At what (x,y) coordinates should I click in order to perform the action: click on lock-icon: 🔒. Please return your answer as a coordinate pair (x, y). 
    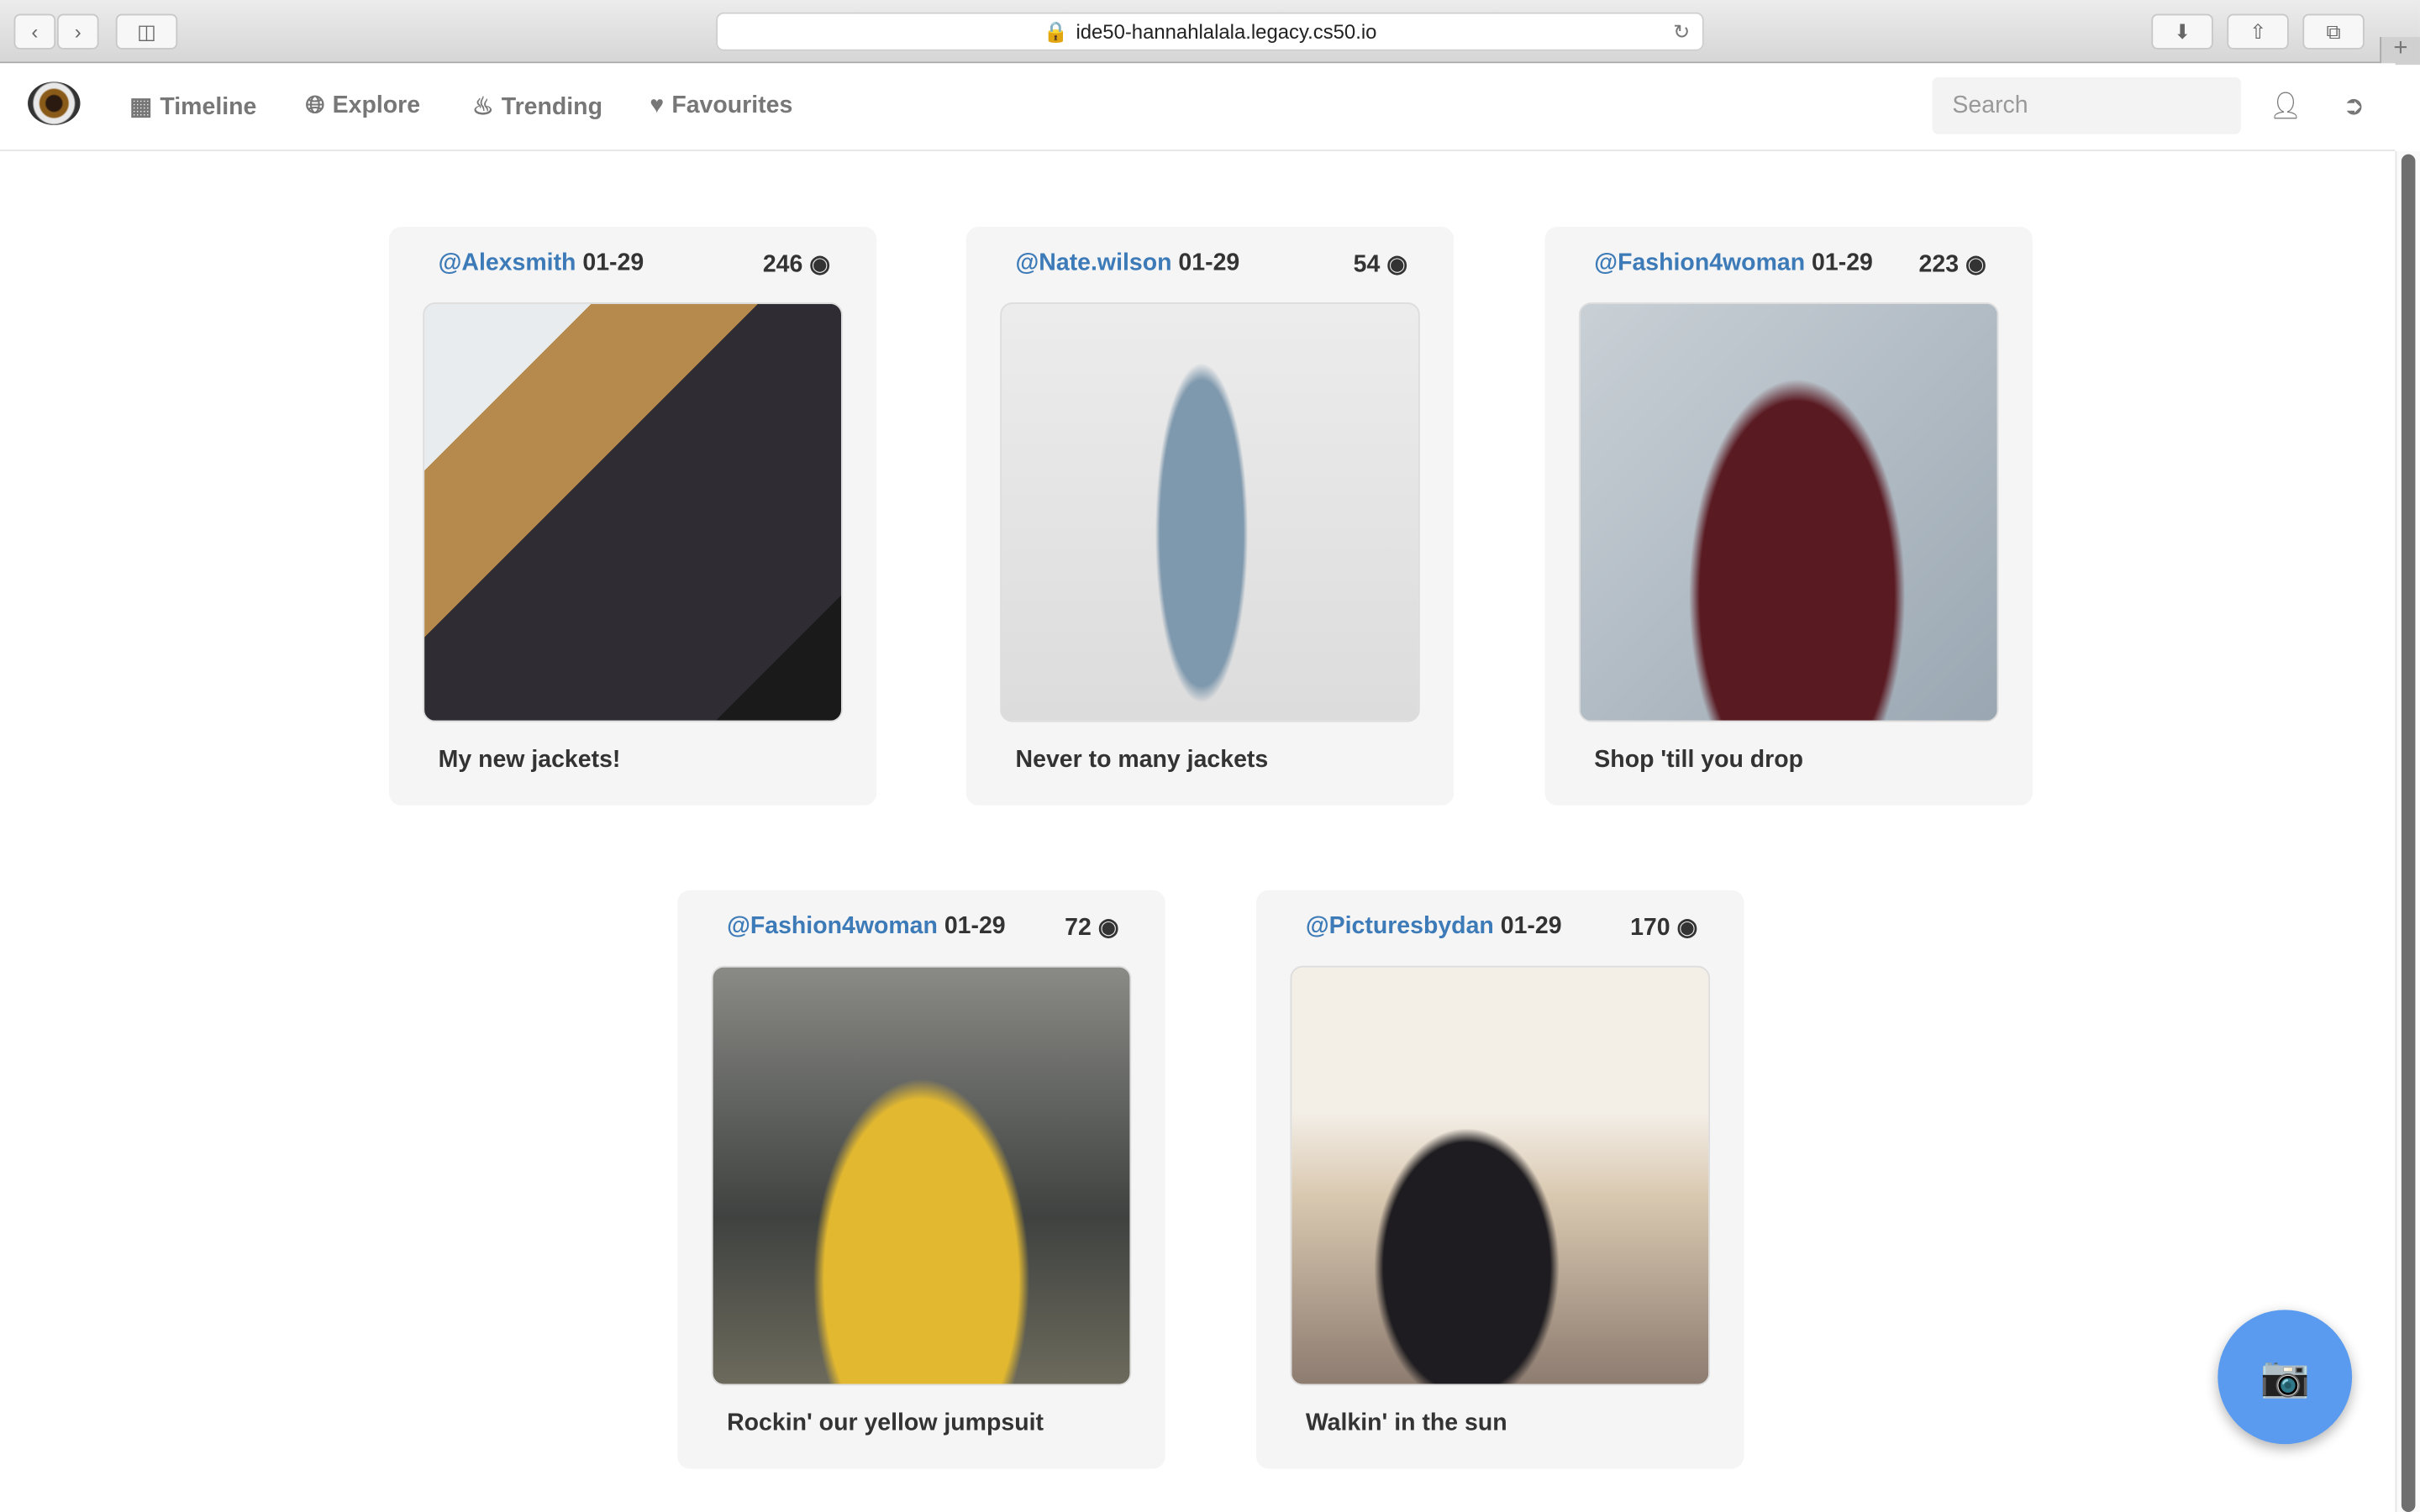
    Looking at the image, I should click on (1056, 30).